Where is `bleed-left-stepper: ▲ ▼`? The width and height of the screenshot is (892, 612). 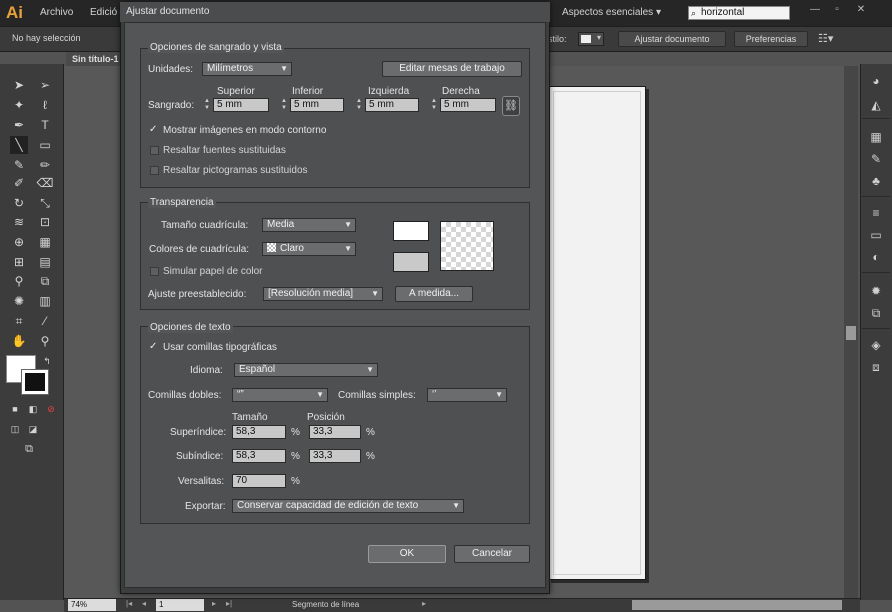
bleed-left-stepper: ▲ ▼ is located at coordinates (359, 105).